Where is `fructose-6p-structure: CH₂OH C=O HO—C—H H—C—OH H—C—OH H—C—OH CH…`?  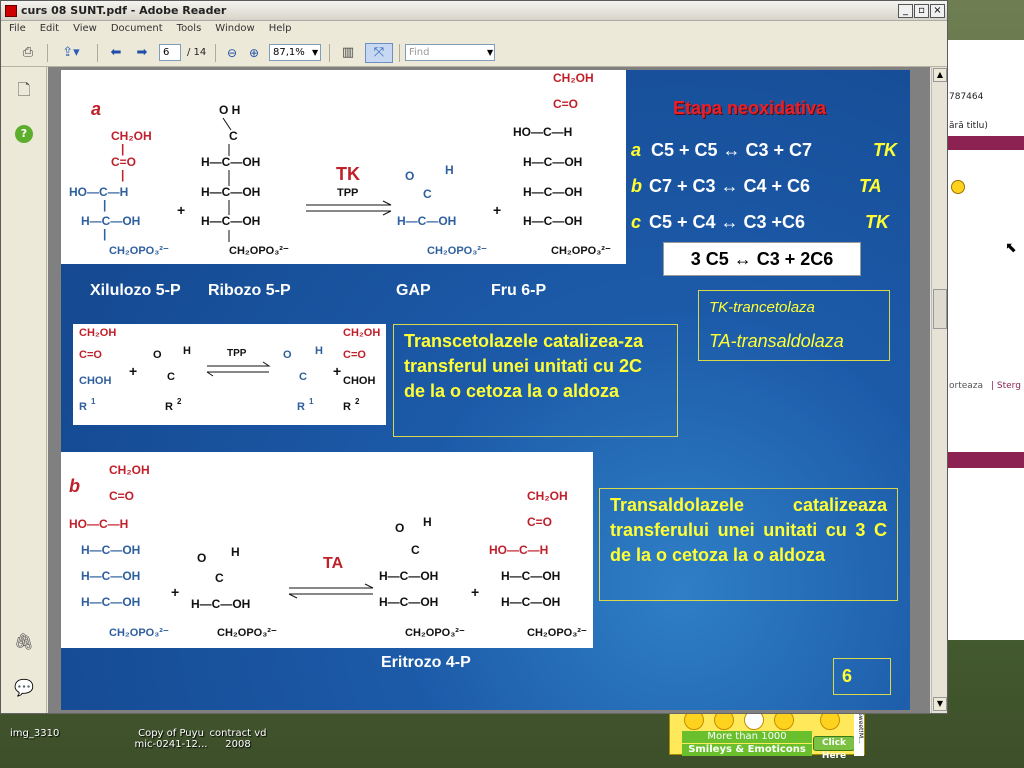
fructose-6p-structure: CH₂OH C=O HO—C—H H—C—OH H—C—OH H—C—OH CH… is located at coordinates (562, 164).